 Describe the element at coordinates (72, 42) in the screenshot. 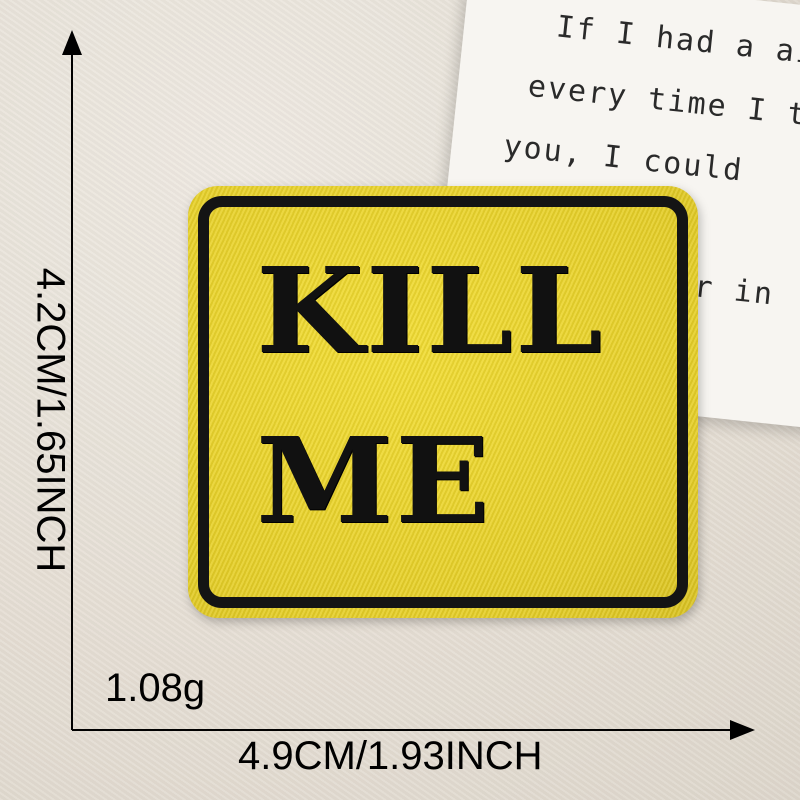

I see `vertical-arrow-head` at that location.